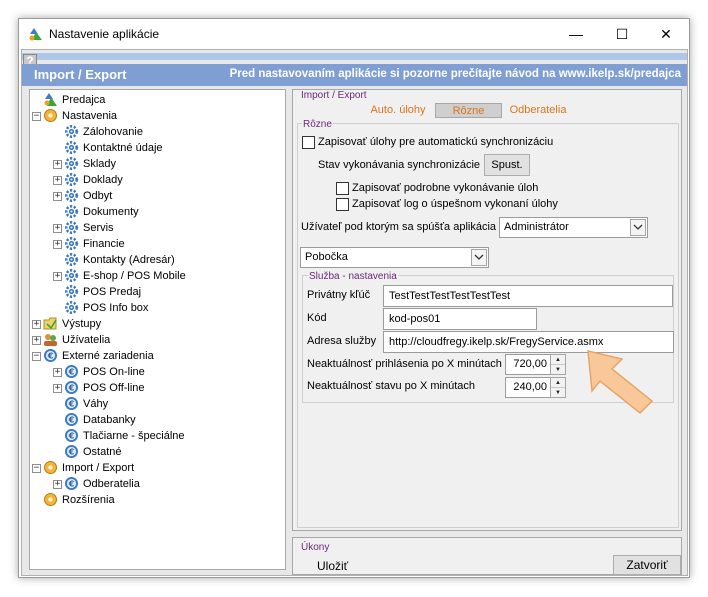 This screenshot has height=597, width=708. What do you see at coordinates (528, 296) in the screenshot?
I see `private-key-input: TestTestTestTestTestTest` at bounding box center [528, 296].